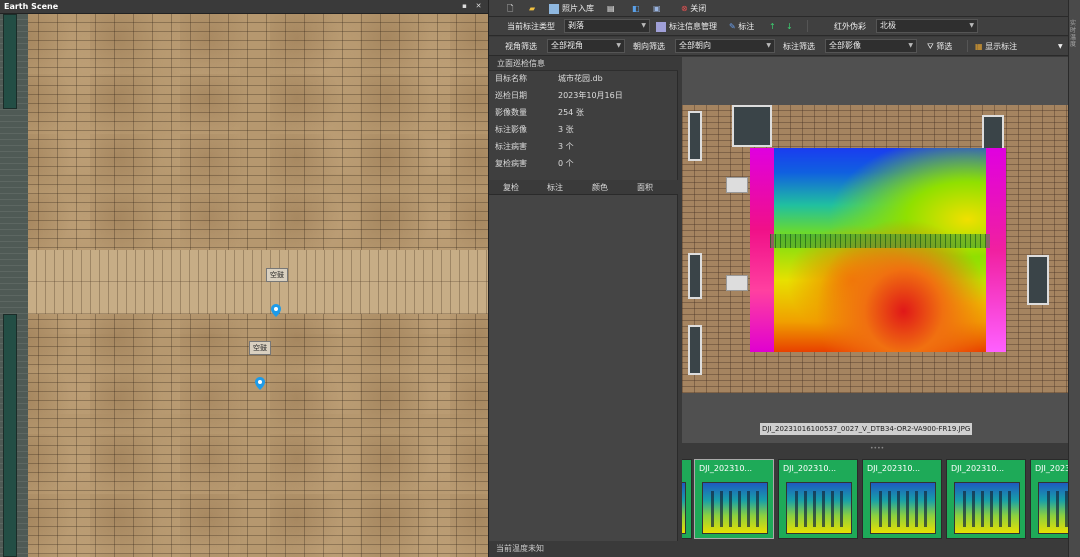 The image size is (1080, 557). I want to click on show-annotation-label: 显示标注, so click(1001, 46).